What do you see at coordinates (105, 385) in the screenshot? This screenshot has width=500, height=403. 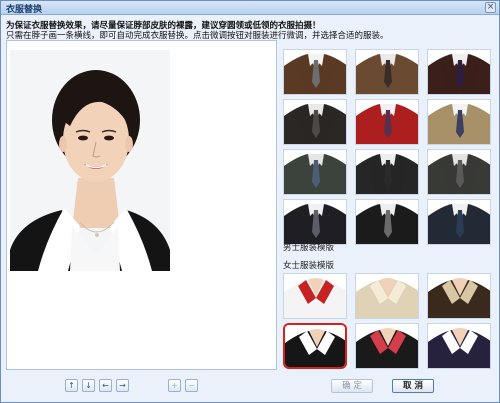 I see `move-left-icon: ←` at bounding box center [105, 385].